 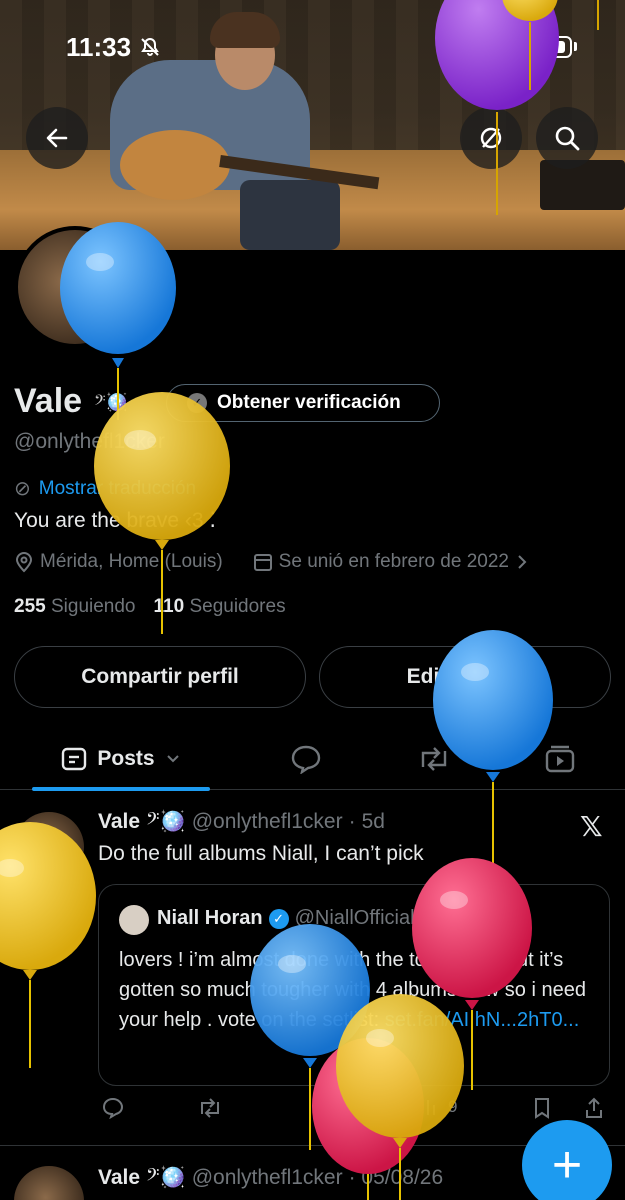 What do you see at coordinates (210, 918) in the screenshot?
I see `quote-author-name: Niall Horan` at bounding box center [210, 918].